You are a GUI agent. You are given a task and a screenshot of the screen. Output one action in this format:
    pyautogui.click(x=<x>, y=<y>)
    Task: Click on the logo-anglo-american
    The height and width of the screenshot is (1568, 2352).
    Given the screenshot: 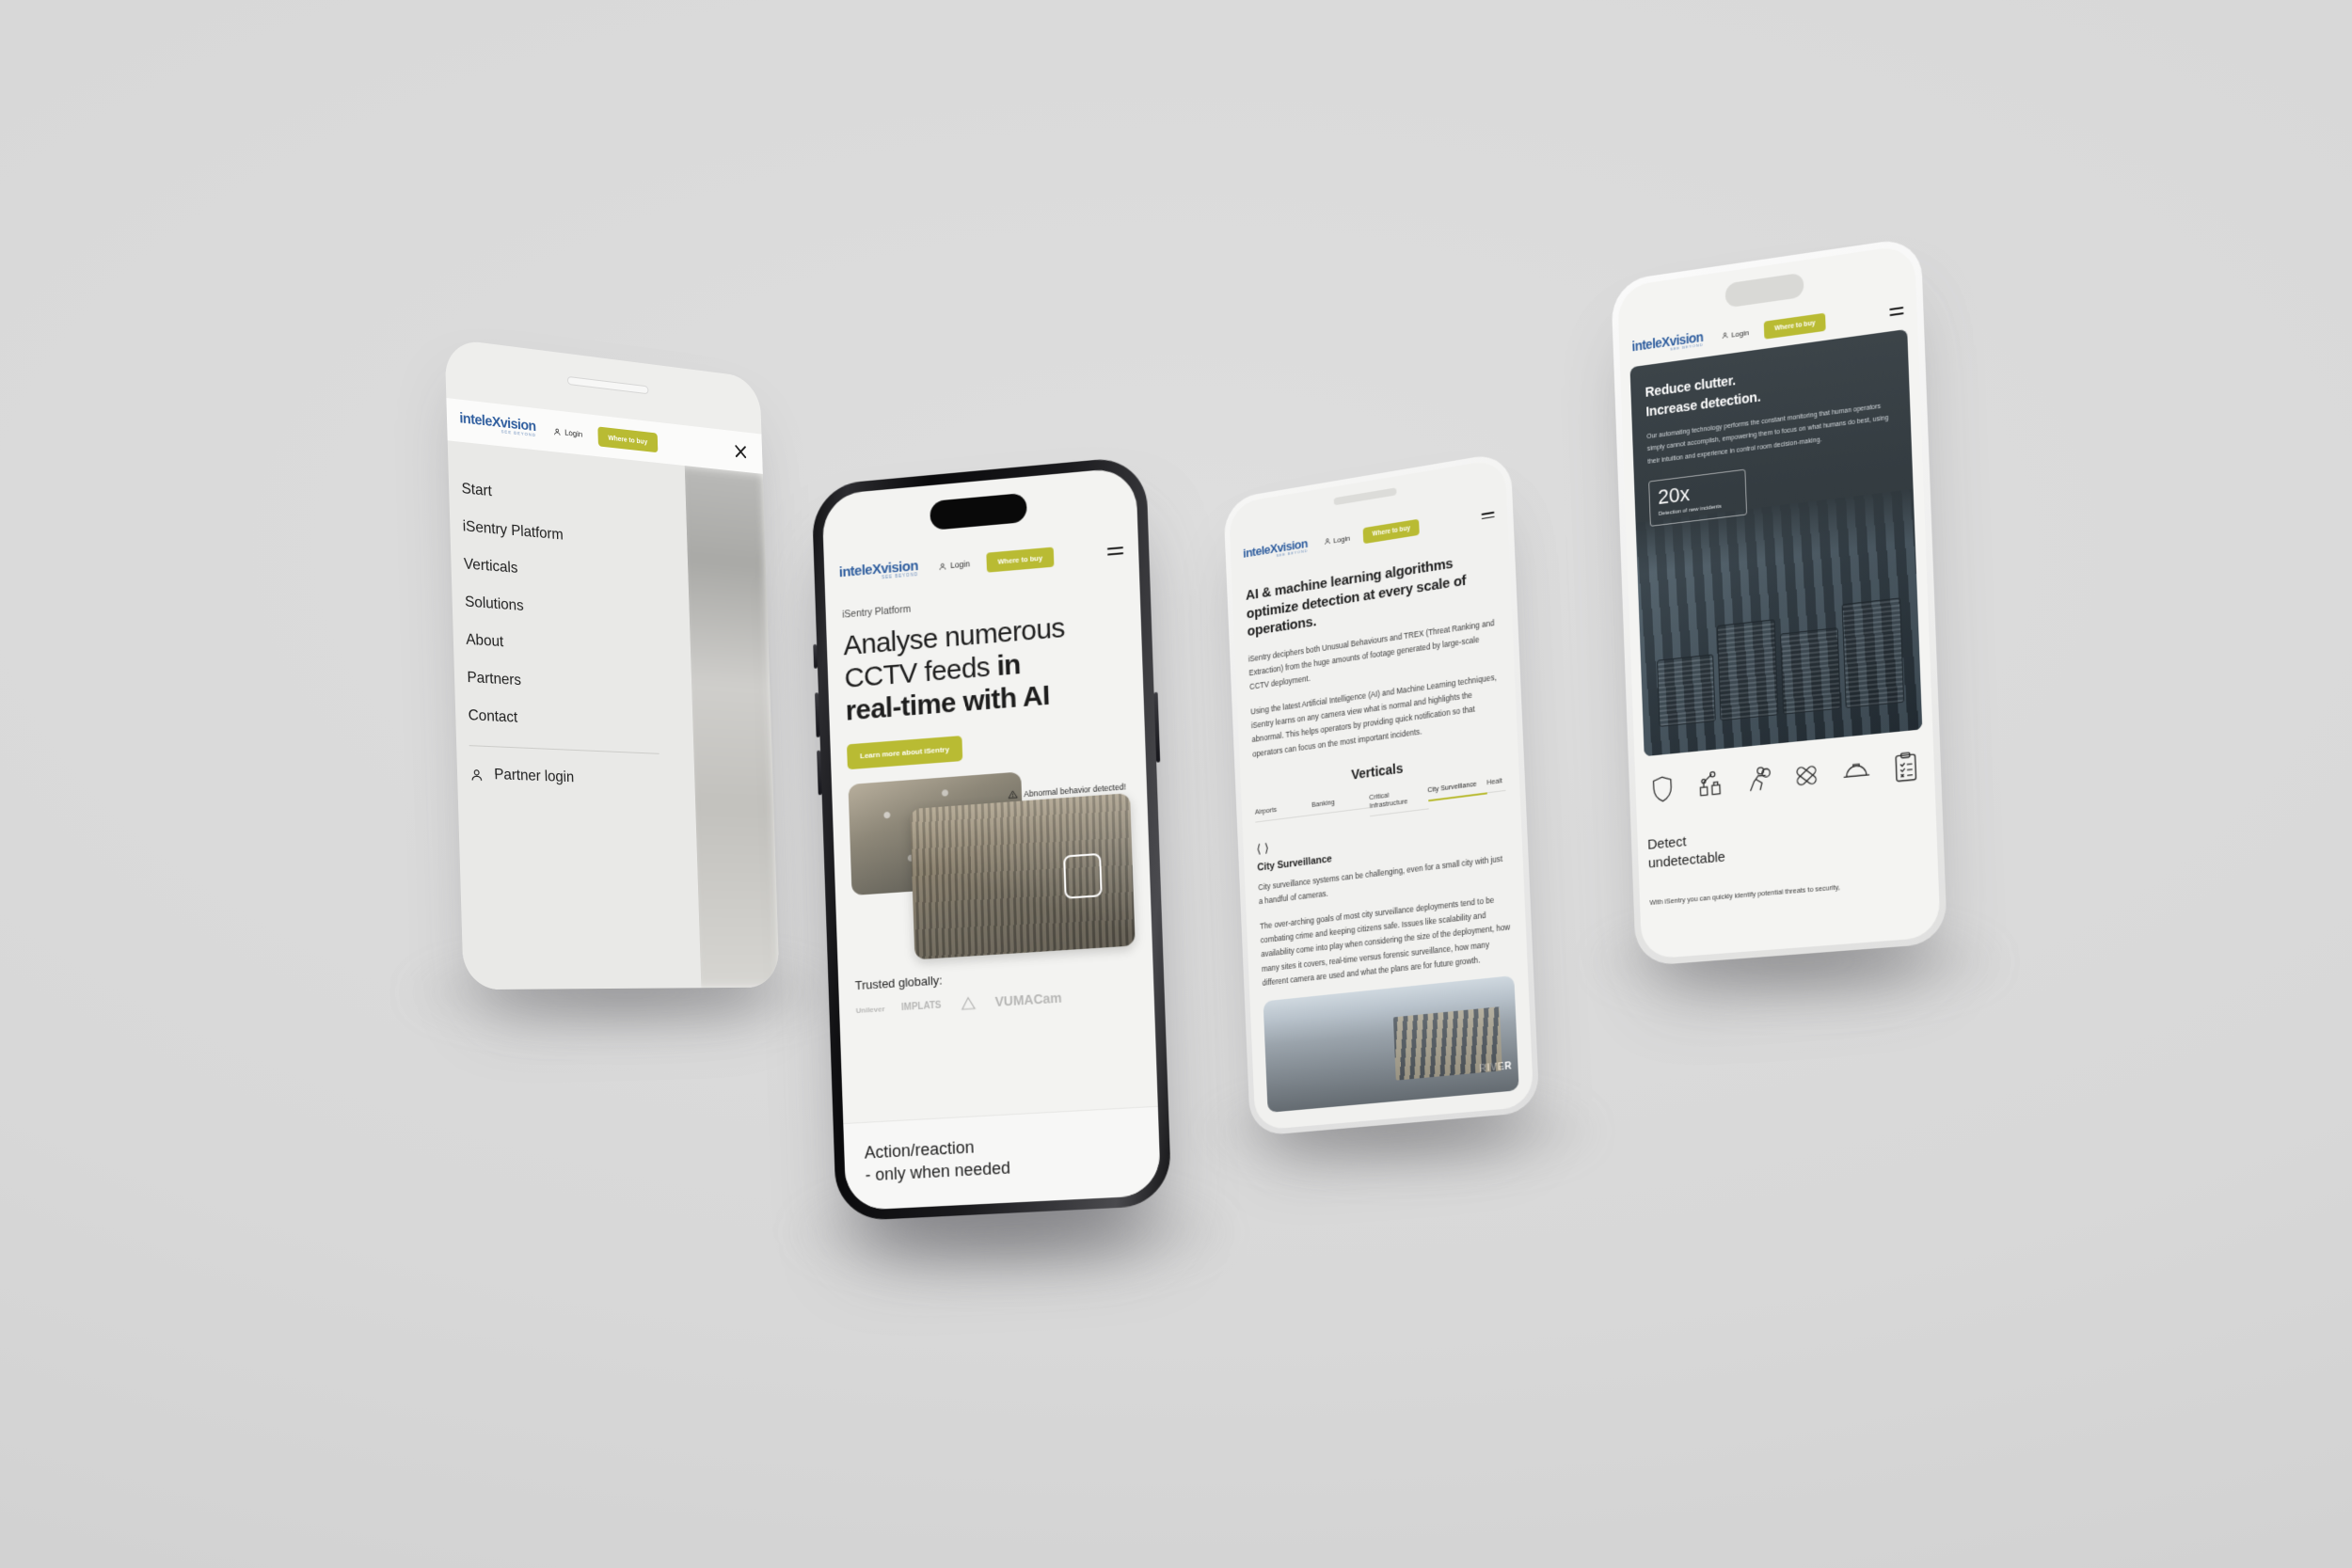 What is the action you would take?
    pyautogui.click(x=968, y=1003)
    